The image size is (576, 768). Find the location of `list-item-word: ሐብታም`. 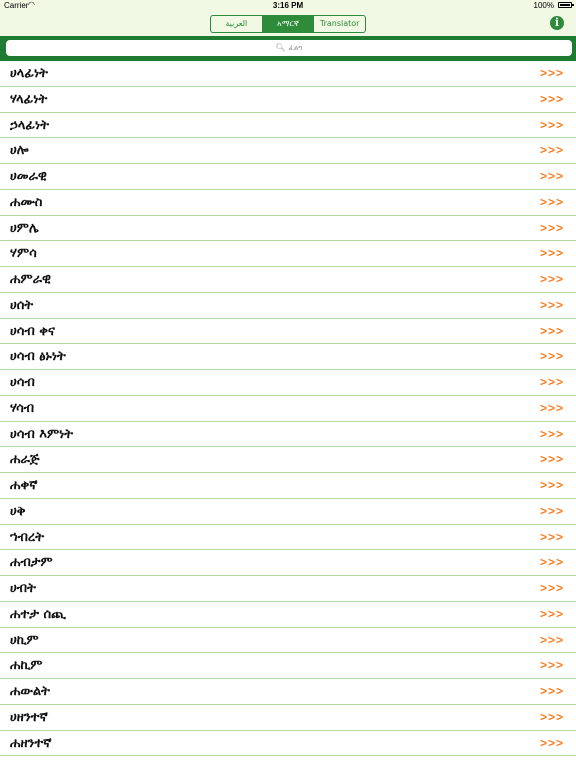

list-item-word: ሐብታም is located at coordinates (31, 563).